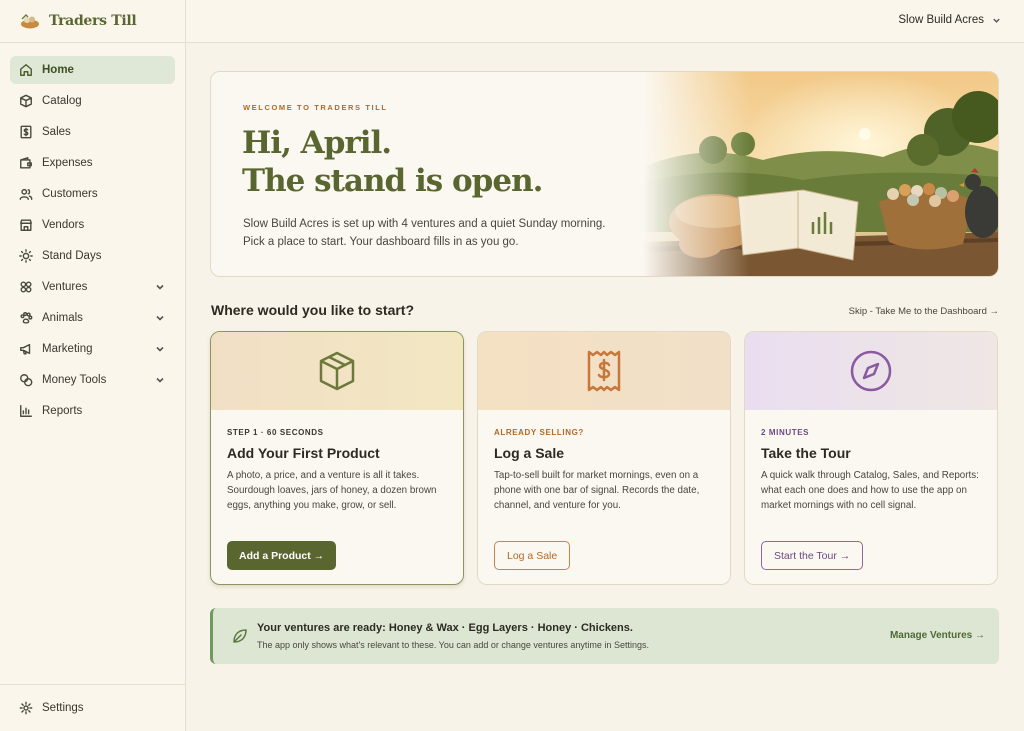 The width and height of the screenshot is (1024, 731). I want to click on sidebar-item-animals: Animals, so click(92, 318).